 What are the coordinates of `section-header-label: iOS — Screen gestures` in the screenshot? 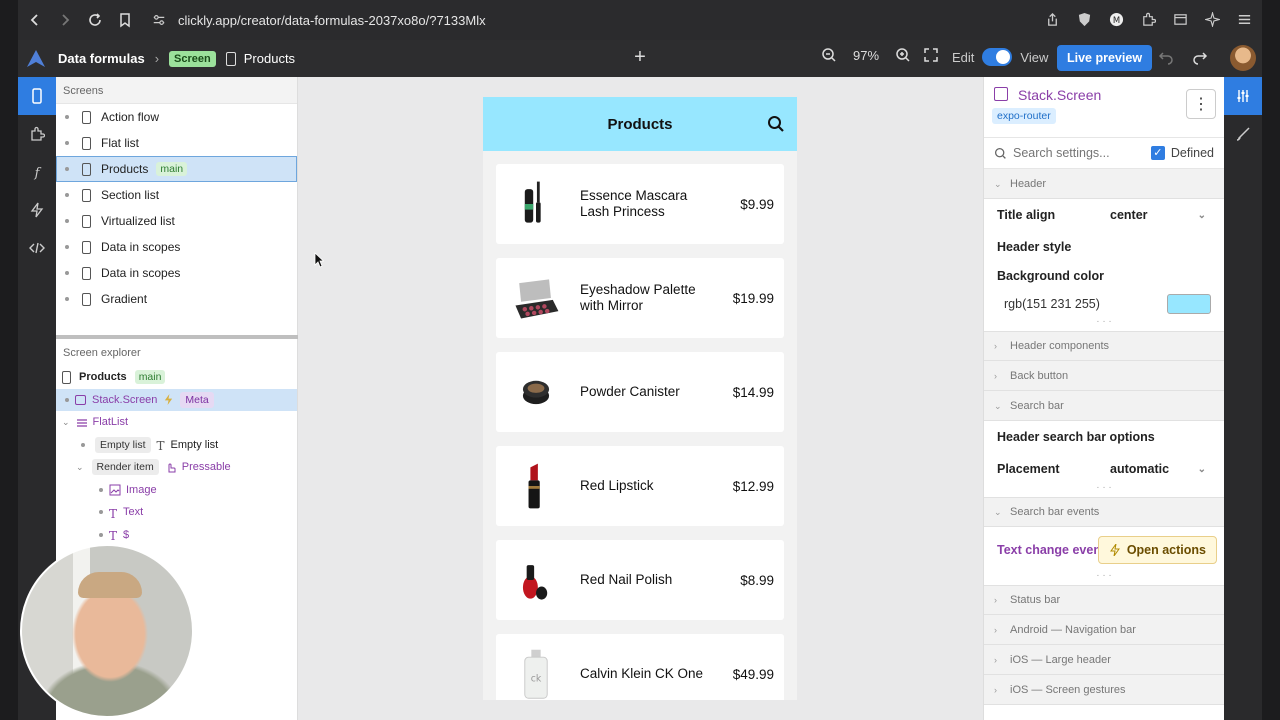 It's located at (1068, 689).